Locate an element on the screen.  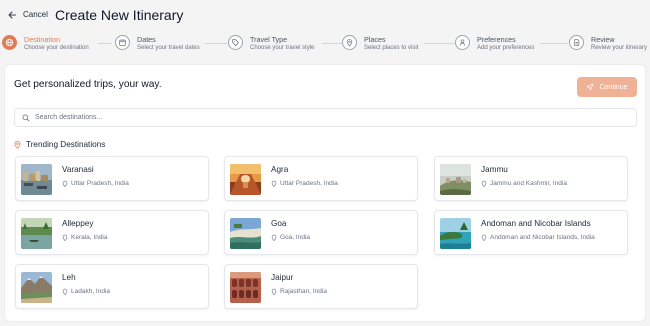
step-subtitle: Select places to visit is located at coordinates (391, 48).